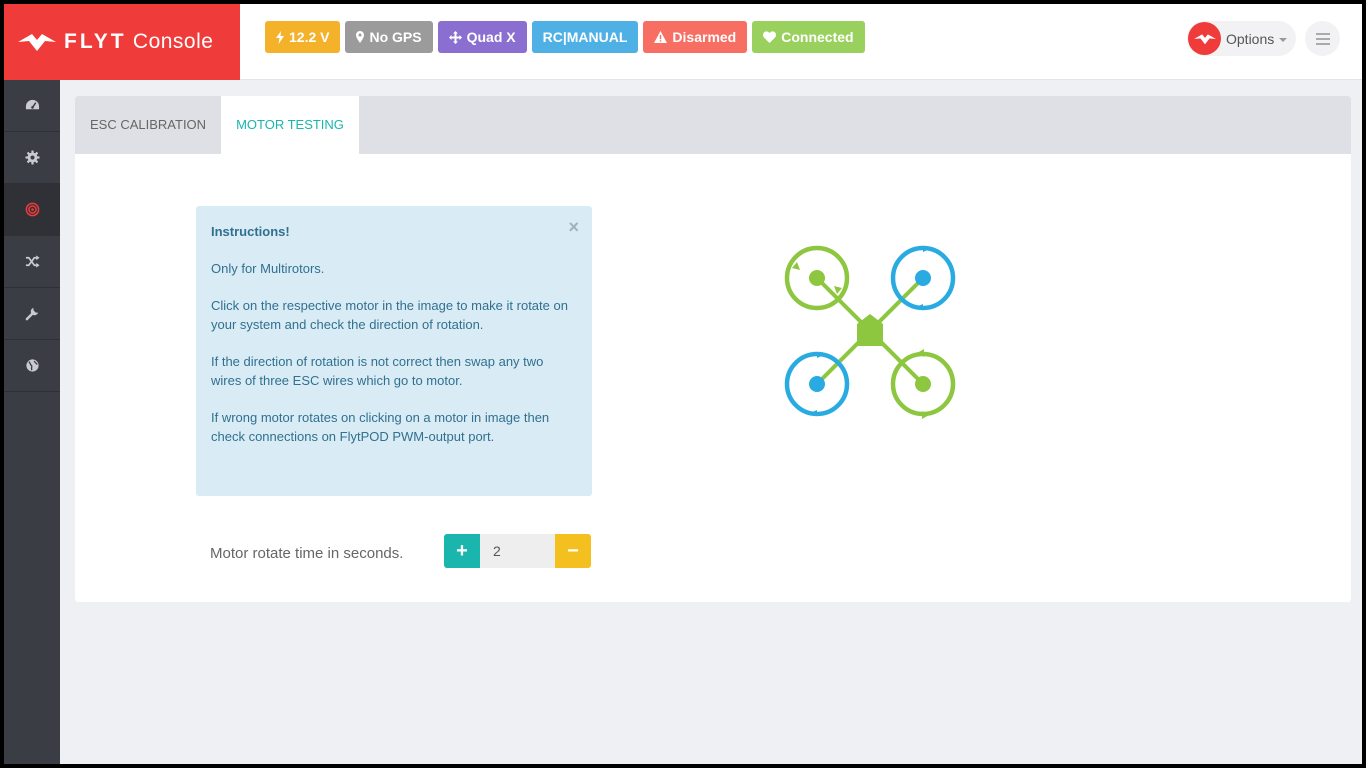 The height and width of the screenshot is (768, 1366). Describe the element at coordinates (290, 125) in the screenshot. I see `tab-motor-testing: MOTOR TESTING` at that location.